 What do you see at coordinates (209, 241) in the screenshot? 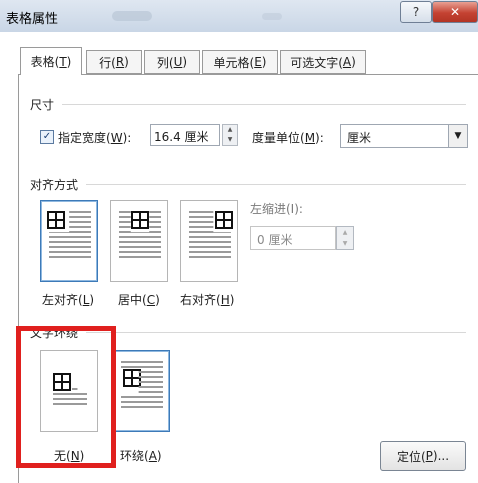
I see `align-right-option` at bounding box center [209, 241].